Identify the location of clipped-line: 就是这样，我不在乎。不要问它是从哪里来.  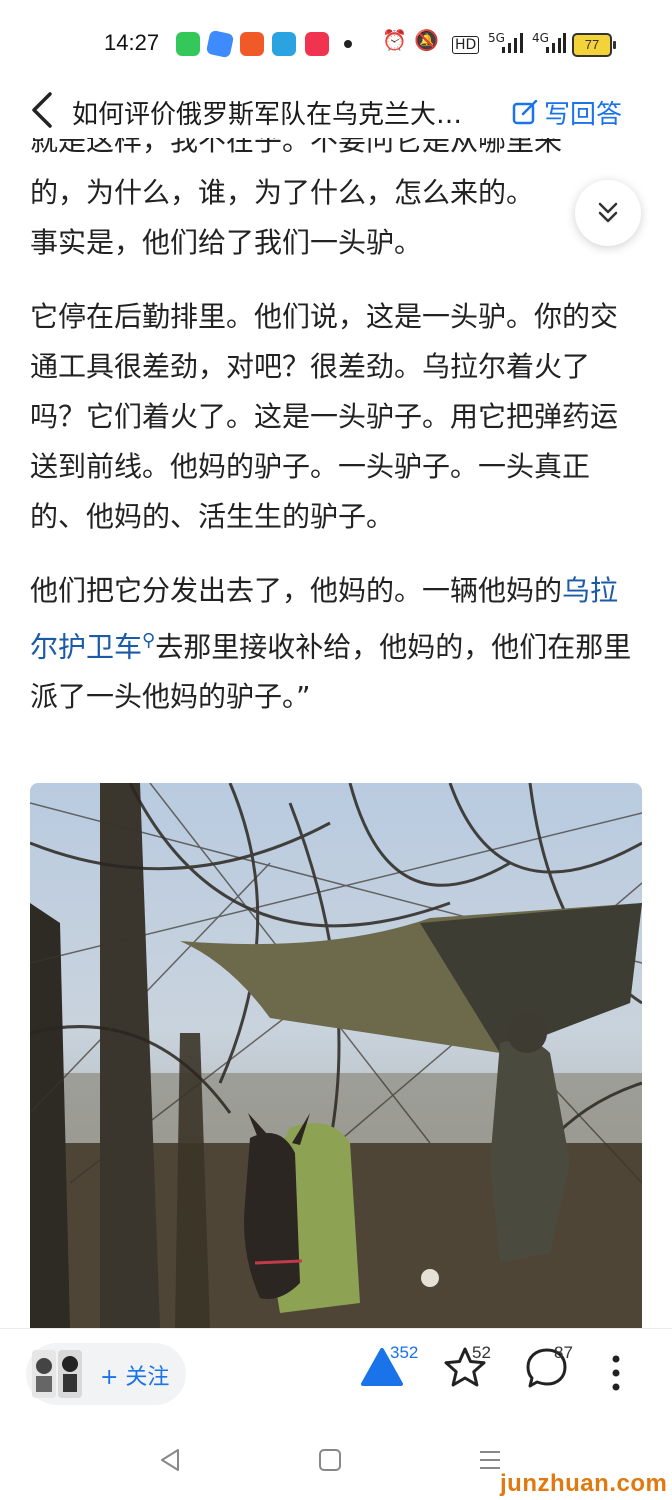
(296, 147).